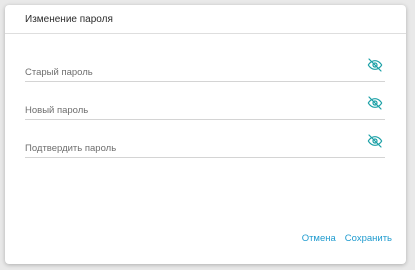 The image size is (415, 270). Describe the element at coordinates (205, 19) in the screenshot. I see `dialog-header: Изменение пароля` at that location.